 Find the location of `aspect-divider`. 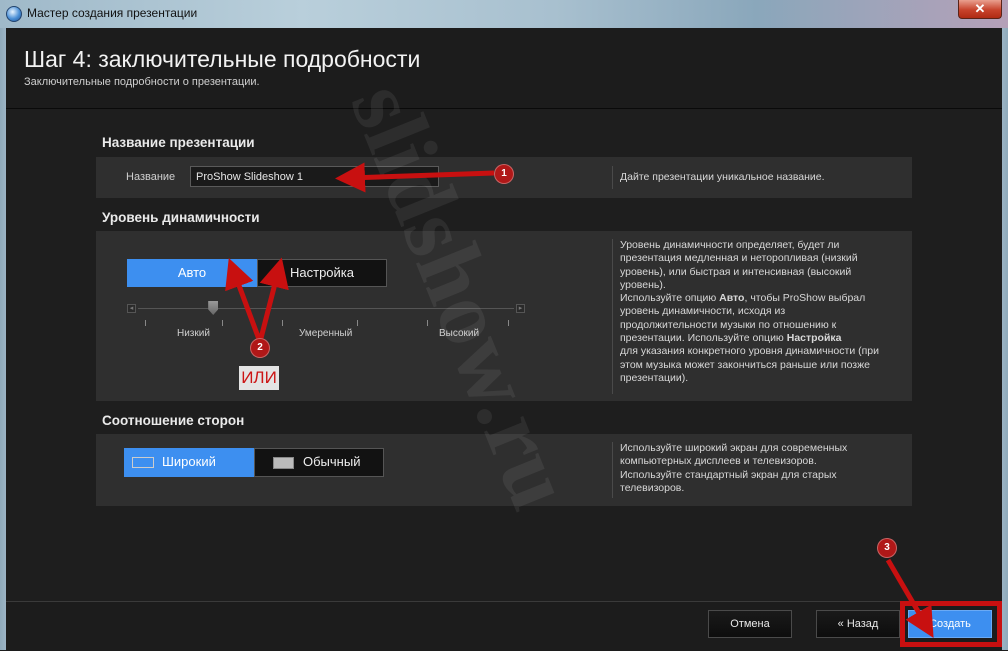

aspect-divider is located at coordinates (612, 470).